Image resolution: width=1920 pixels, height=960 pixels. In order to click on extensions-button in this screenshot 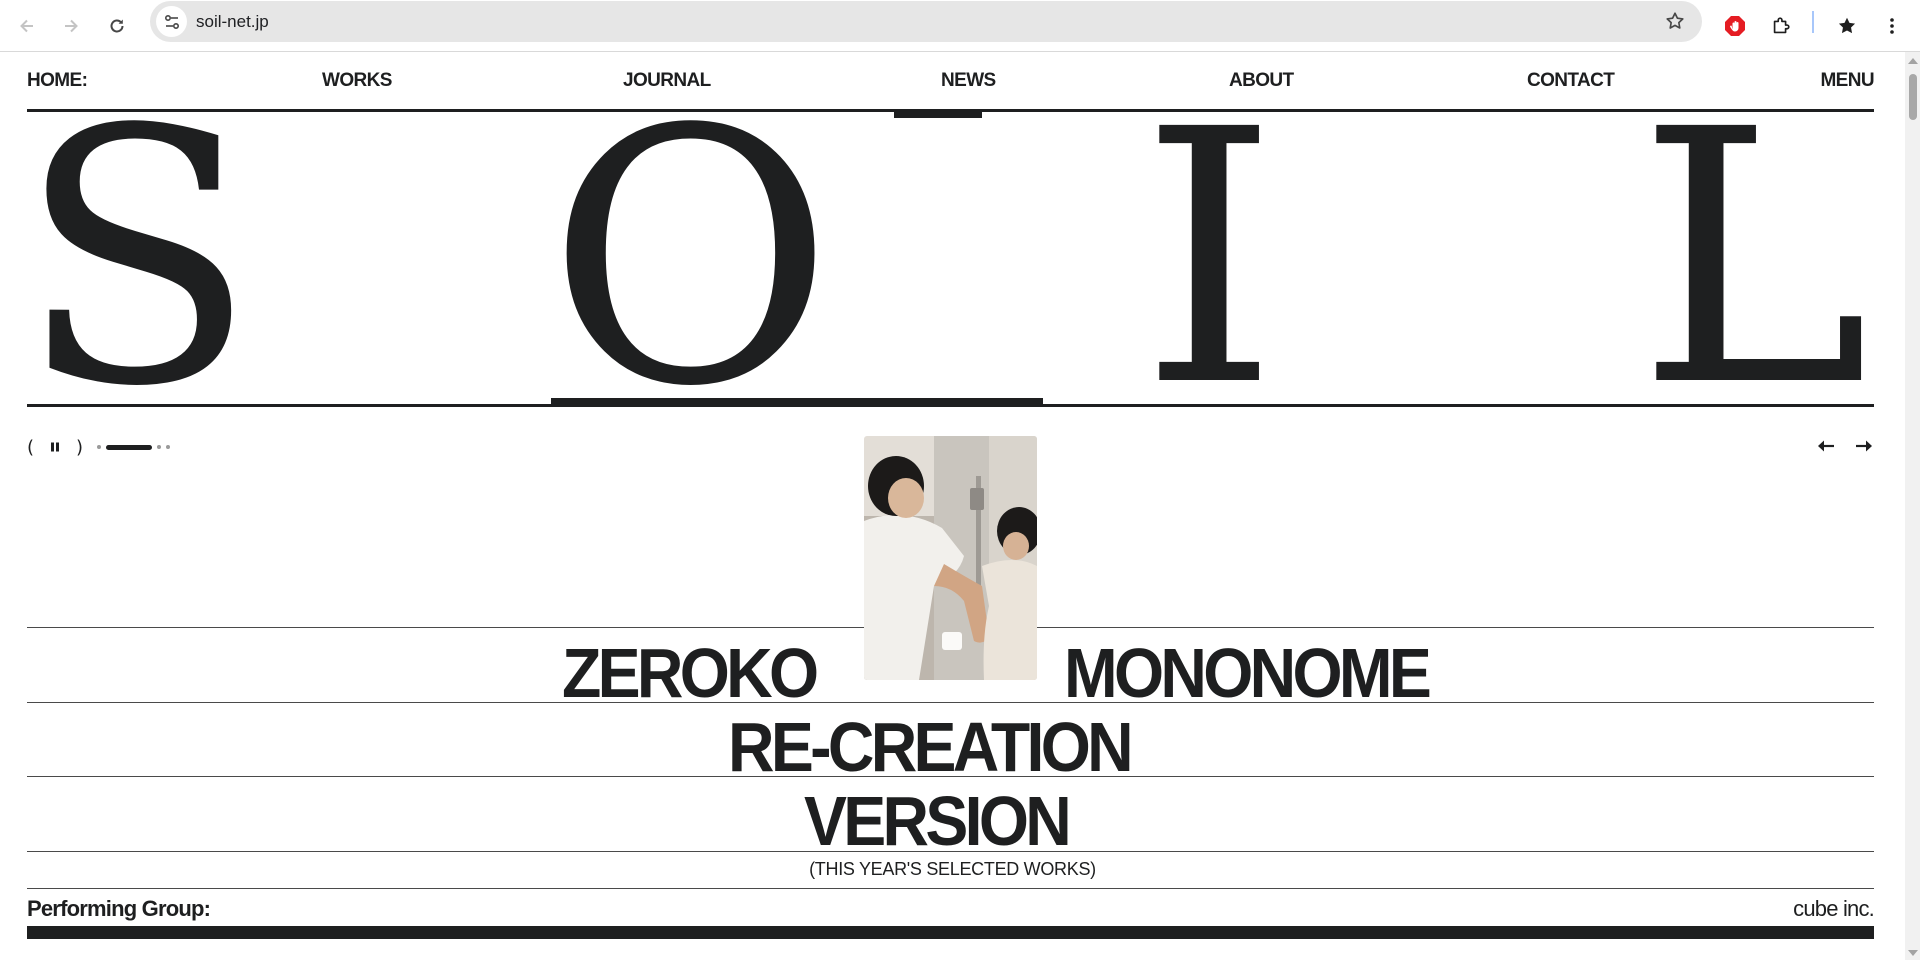, I will do `click(1781, 26)`.